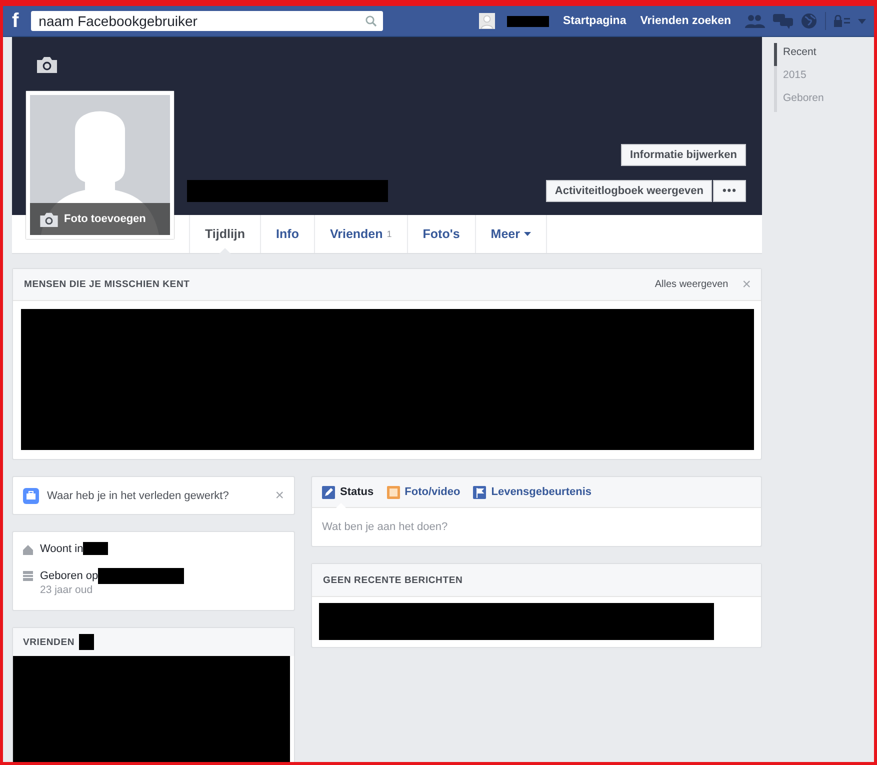 Image resolution: width=877 pixels, height=765 pixels. I want to click on profile-tab: Meer, so click(510, 234).